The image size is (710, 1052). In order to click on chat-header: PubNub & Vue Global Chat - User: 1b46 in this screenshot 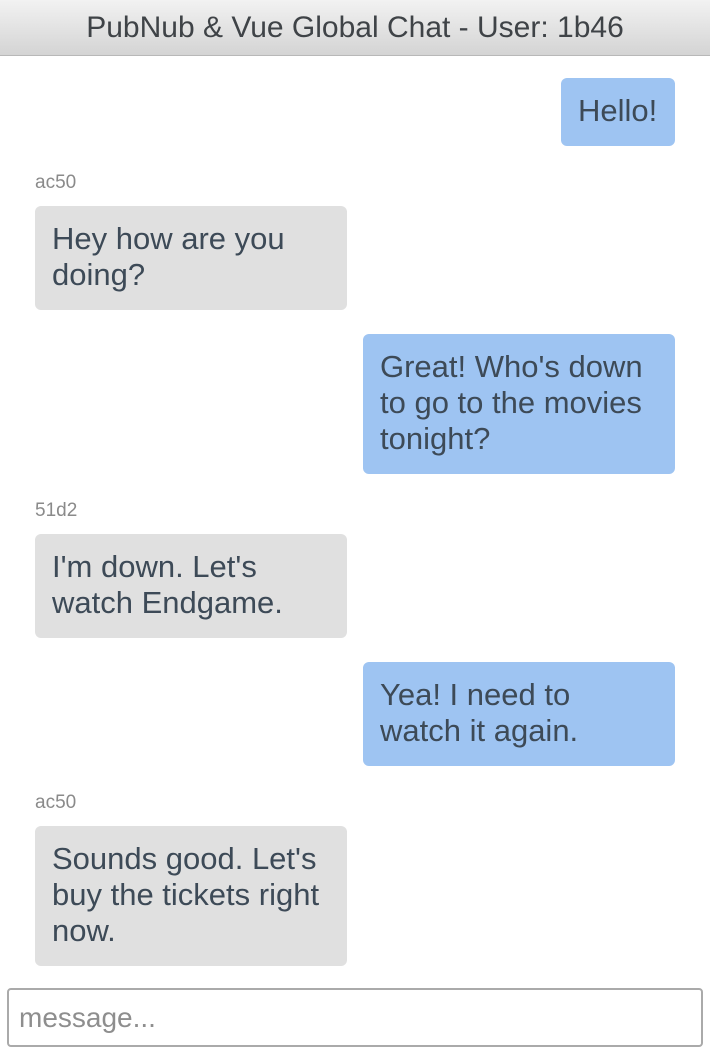, I will do `click(355, 28)`.